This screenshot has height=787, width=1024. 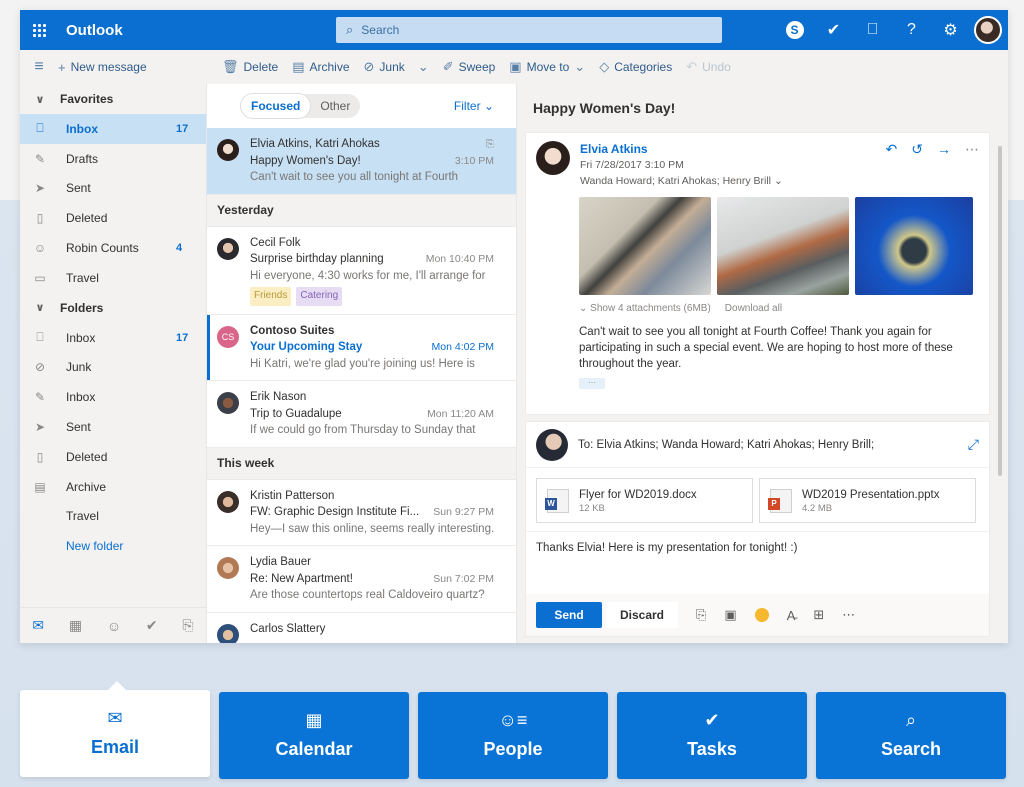 I want to click on show-attachments-link: ⌄ Show 4 attachments (6MB), so click(x=645, y=308).